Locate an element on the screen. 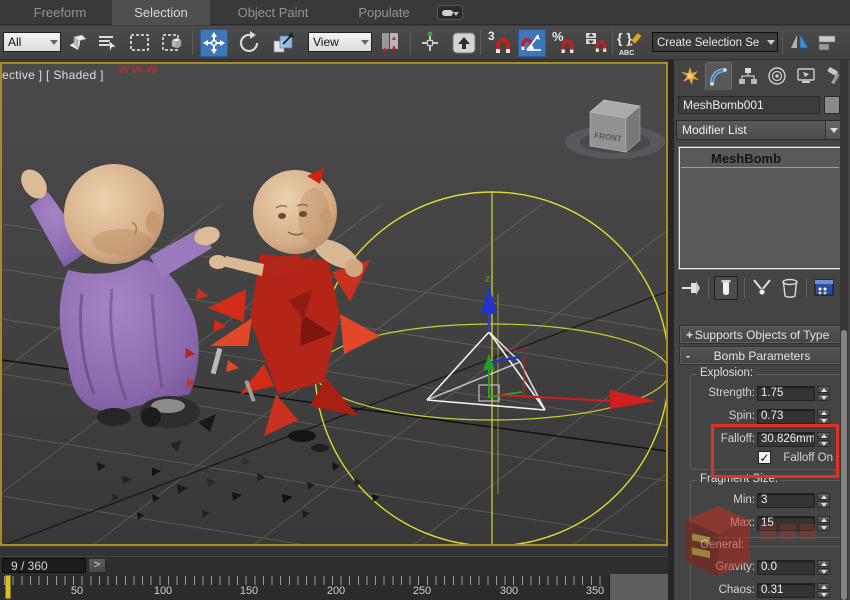 The image size is (850, 600). test-tube-icon is located at coordinates (726, 287).